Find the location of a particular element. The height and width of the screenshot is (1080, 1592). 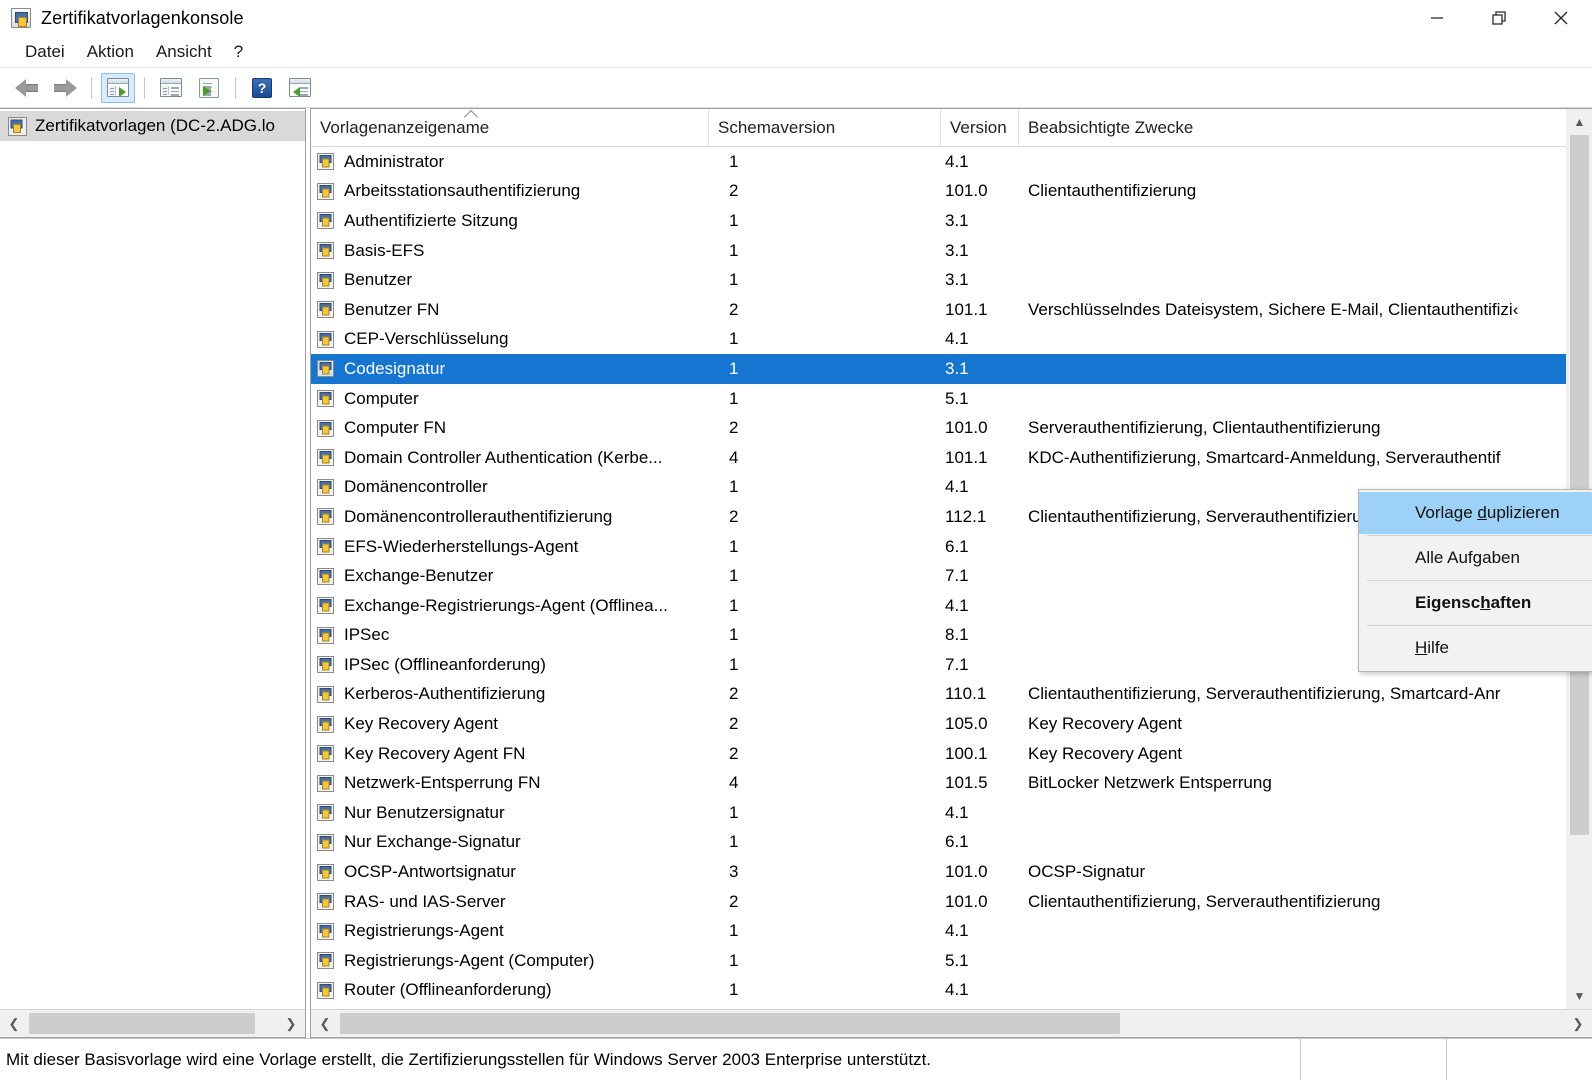

table-row: Benutzer 1 3.1 is located at coordinates (938, 280).